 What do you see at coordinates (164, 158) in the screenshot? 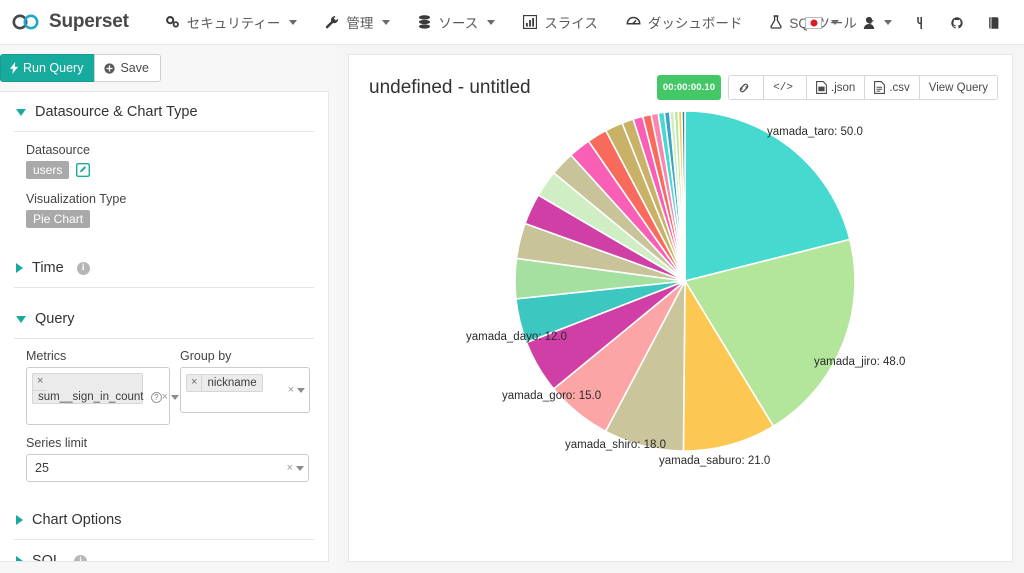
I see `datasource-field: Datasource users` at bounding box center [164, 158].